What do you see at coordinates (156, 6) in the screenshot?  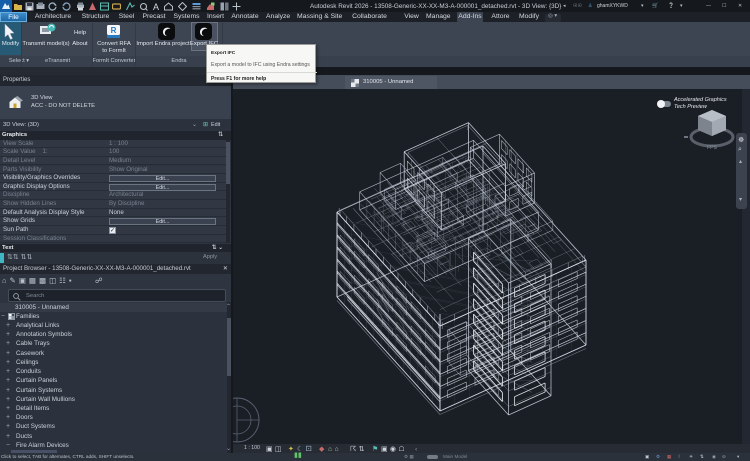 I see `svg-text: A` at bounding box center [156, 6].